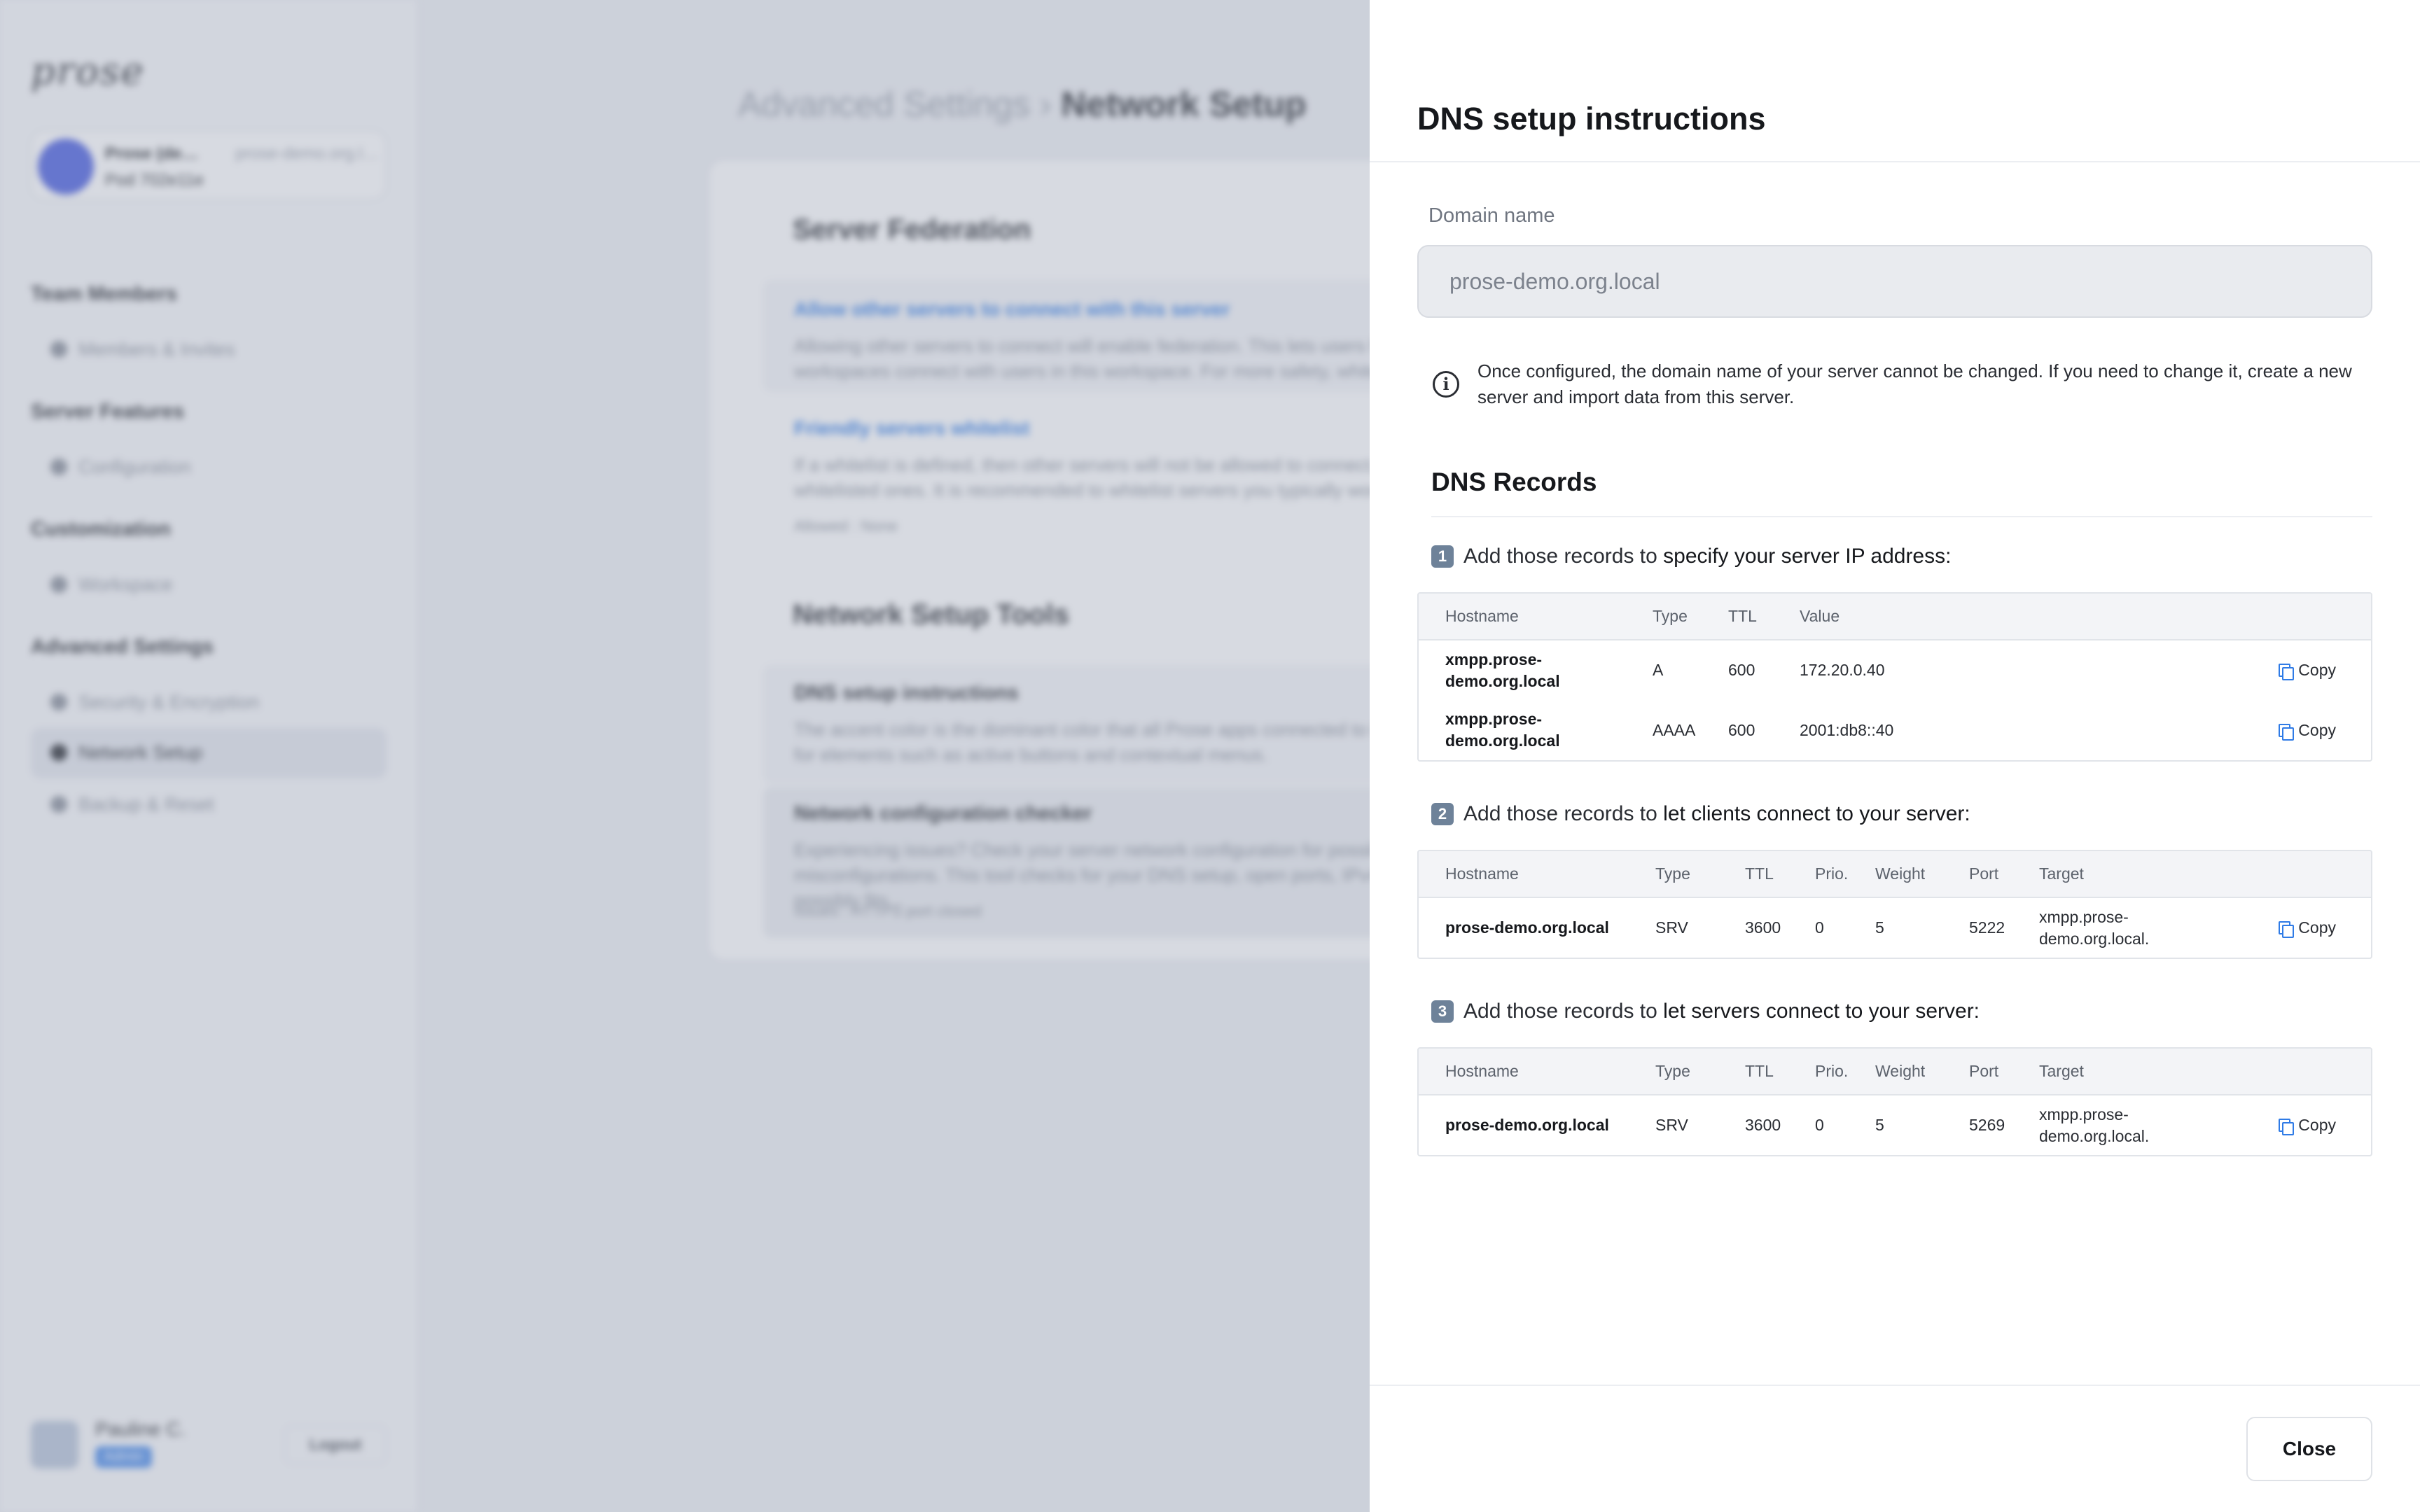 The height and width of the screenshot is (1512, 2420). What do you see at coordinates (1442, 1011) in the screenshot?
I see `step-number-badge: 3` at bounding box center [1442, 1011].